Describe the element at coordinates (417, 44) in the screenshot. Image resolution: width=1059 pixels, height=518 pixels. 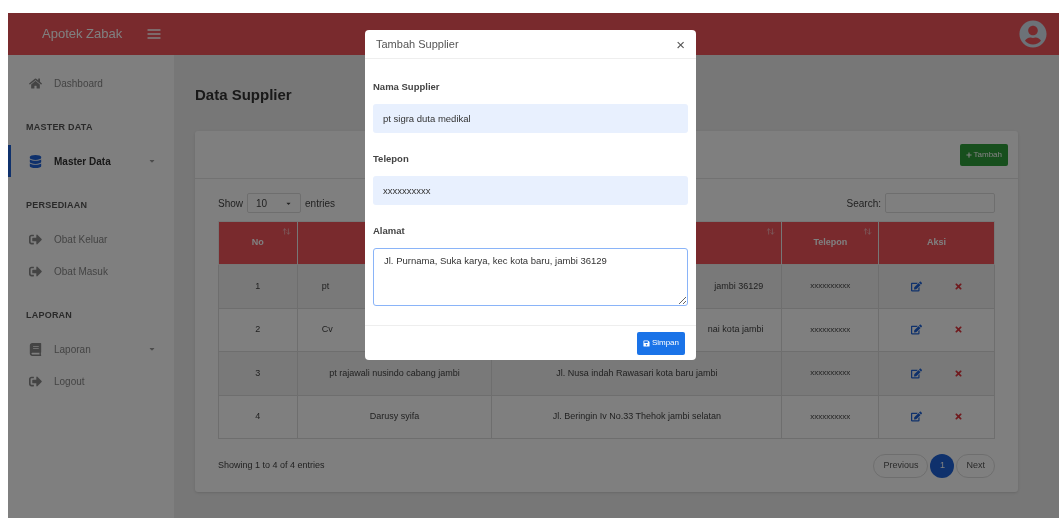
I see `modal-title: Tambah Supplier` at that location.